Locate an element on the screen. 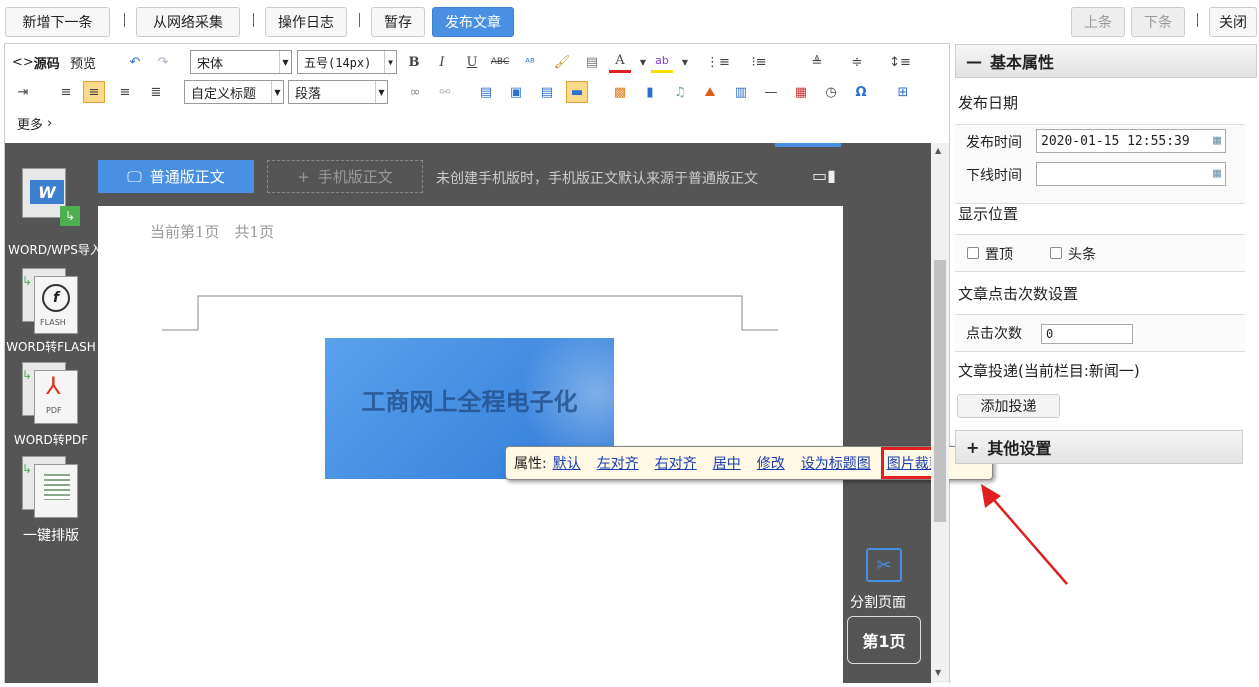 This screenshot has width=1259, height=687. bold-icon: B is located at coordinates (414, 62).